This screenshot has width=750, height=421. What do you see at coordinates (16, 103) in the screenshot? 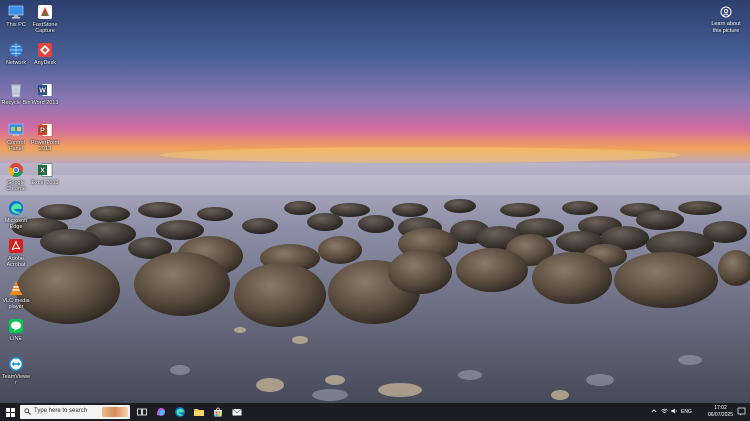
I see `desktop-icon-label: Recycle Bin` at bounding box center [16, 103].